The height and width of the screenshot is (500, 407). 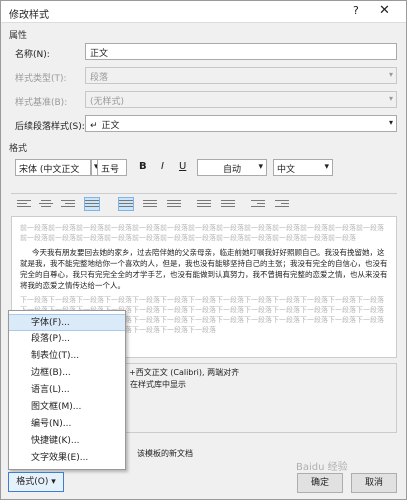 I want to click on cancel-button: 取消, so click(x=374, y=483).